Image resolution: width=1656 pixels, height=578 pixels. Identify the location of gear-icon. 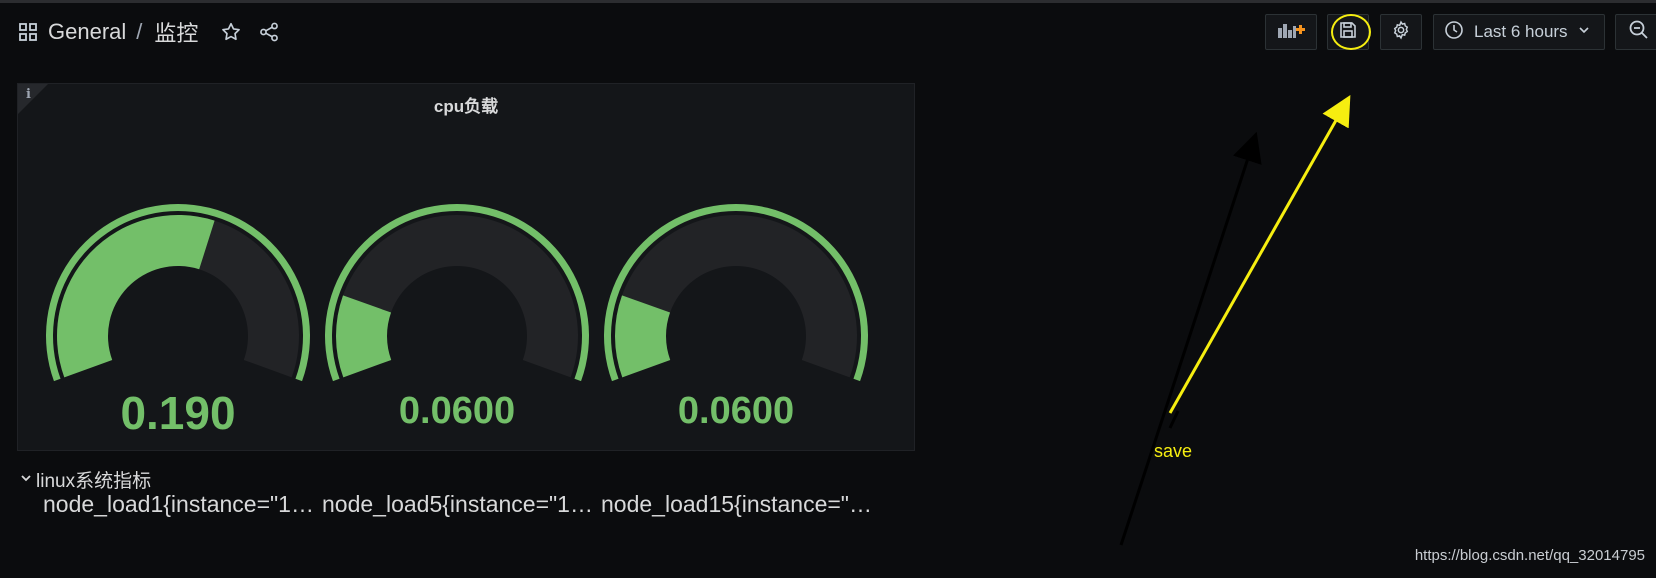
(1401, 32).